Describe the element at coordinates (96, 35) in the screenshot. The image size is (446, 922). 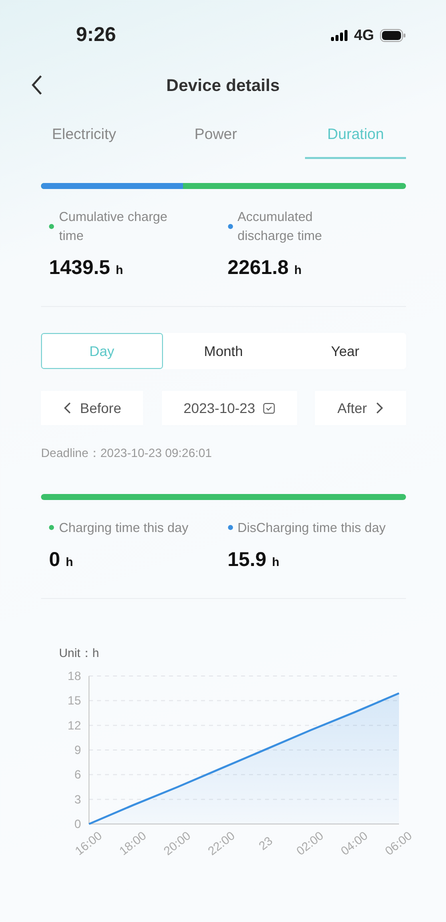
I see `status-time: 9:26` at that location.